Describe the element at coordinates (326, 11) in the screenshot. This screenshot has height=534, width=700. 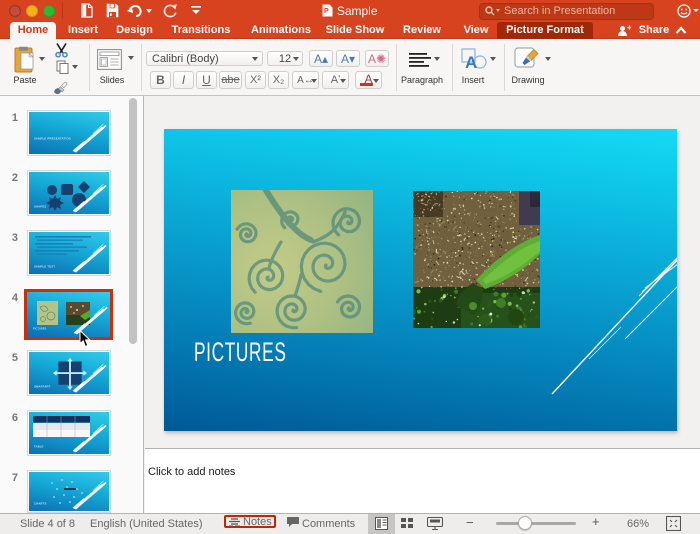
I see `svg-text: P` at that location.